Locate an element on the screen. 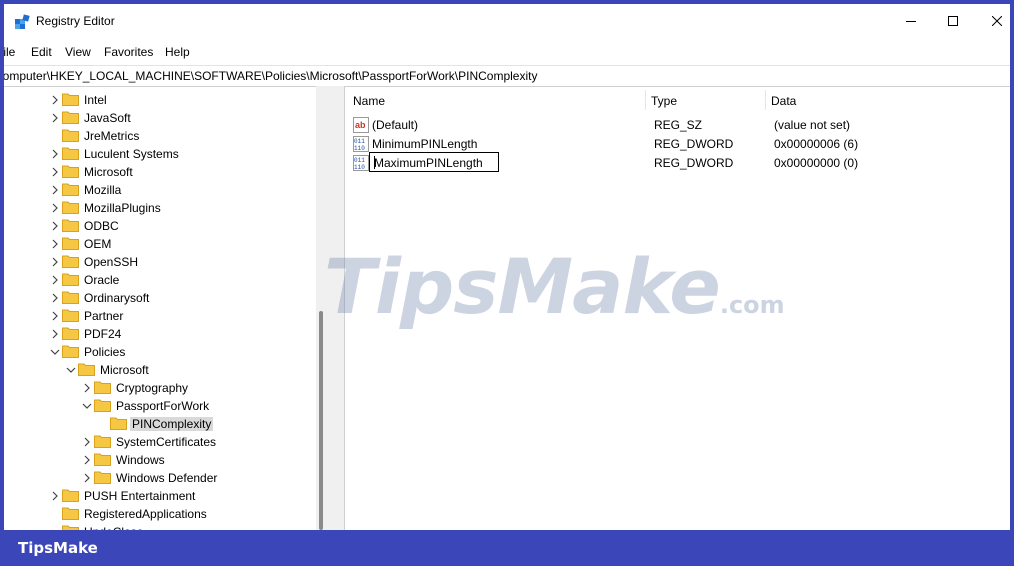 The width and height of the screenshot is (1014, 566). tree-node-label: Microsoft is located at coordinates (108, 172).